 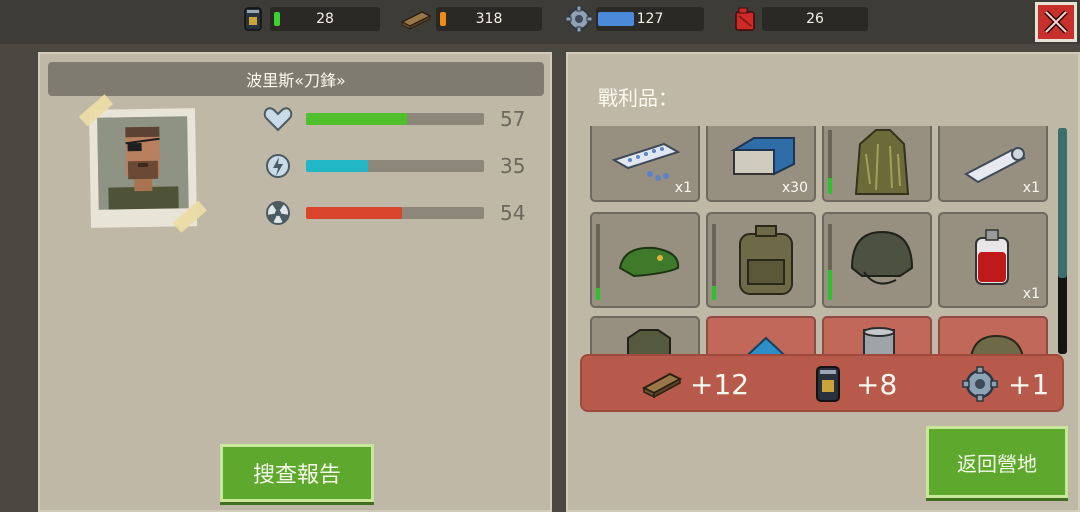 What do you see at coordinates (513, 213) in the screenshot?
I see `stat-radiation-value: 54` at bounding box center [513, 213].